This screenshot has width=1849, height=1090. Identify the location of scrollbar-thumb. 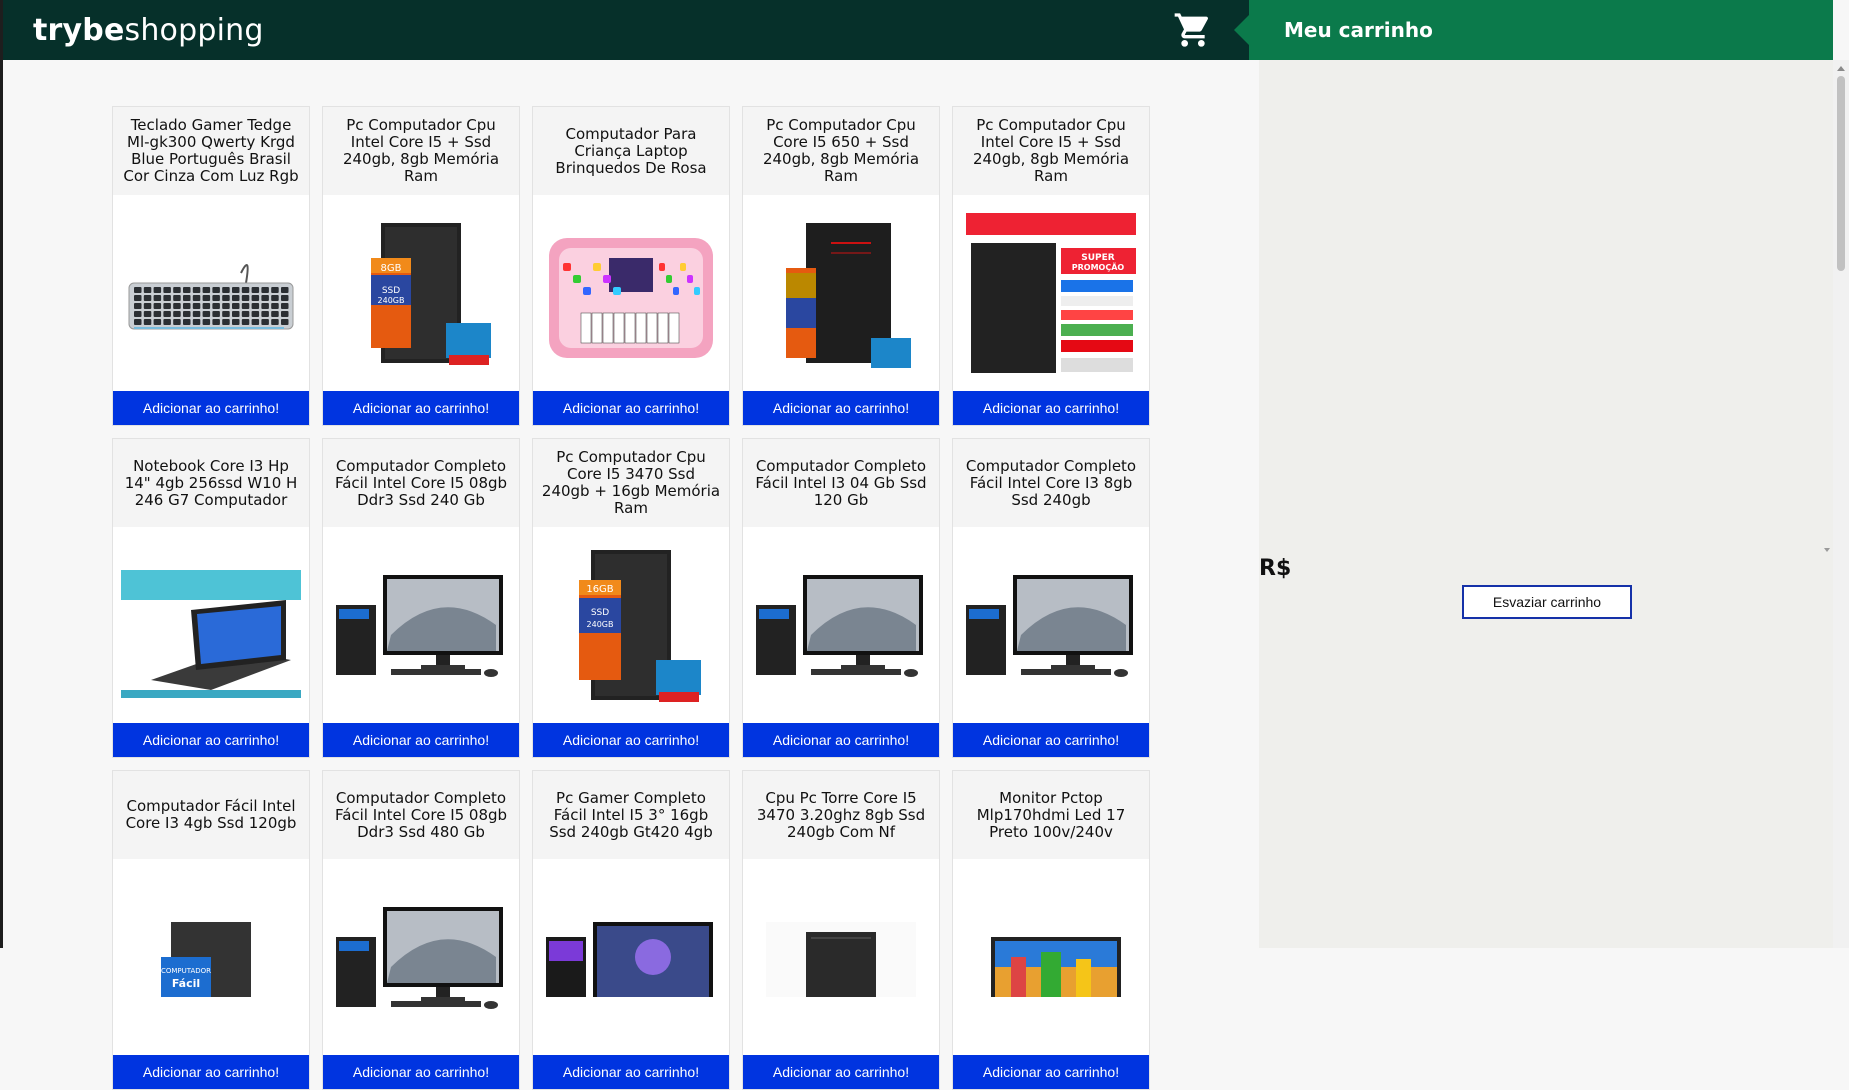
(1841, 173).